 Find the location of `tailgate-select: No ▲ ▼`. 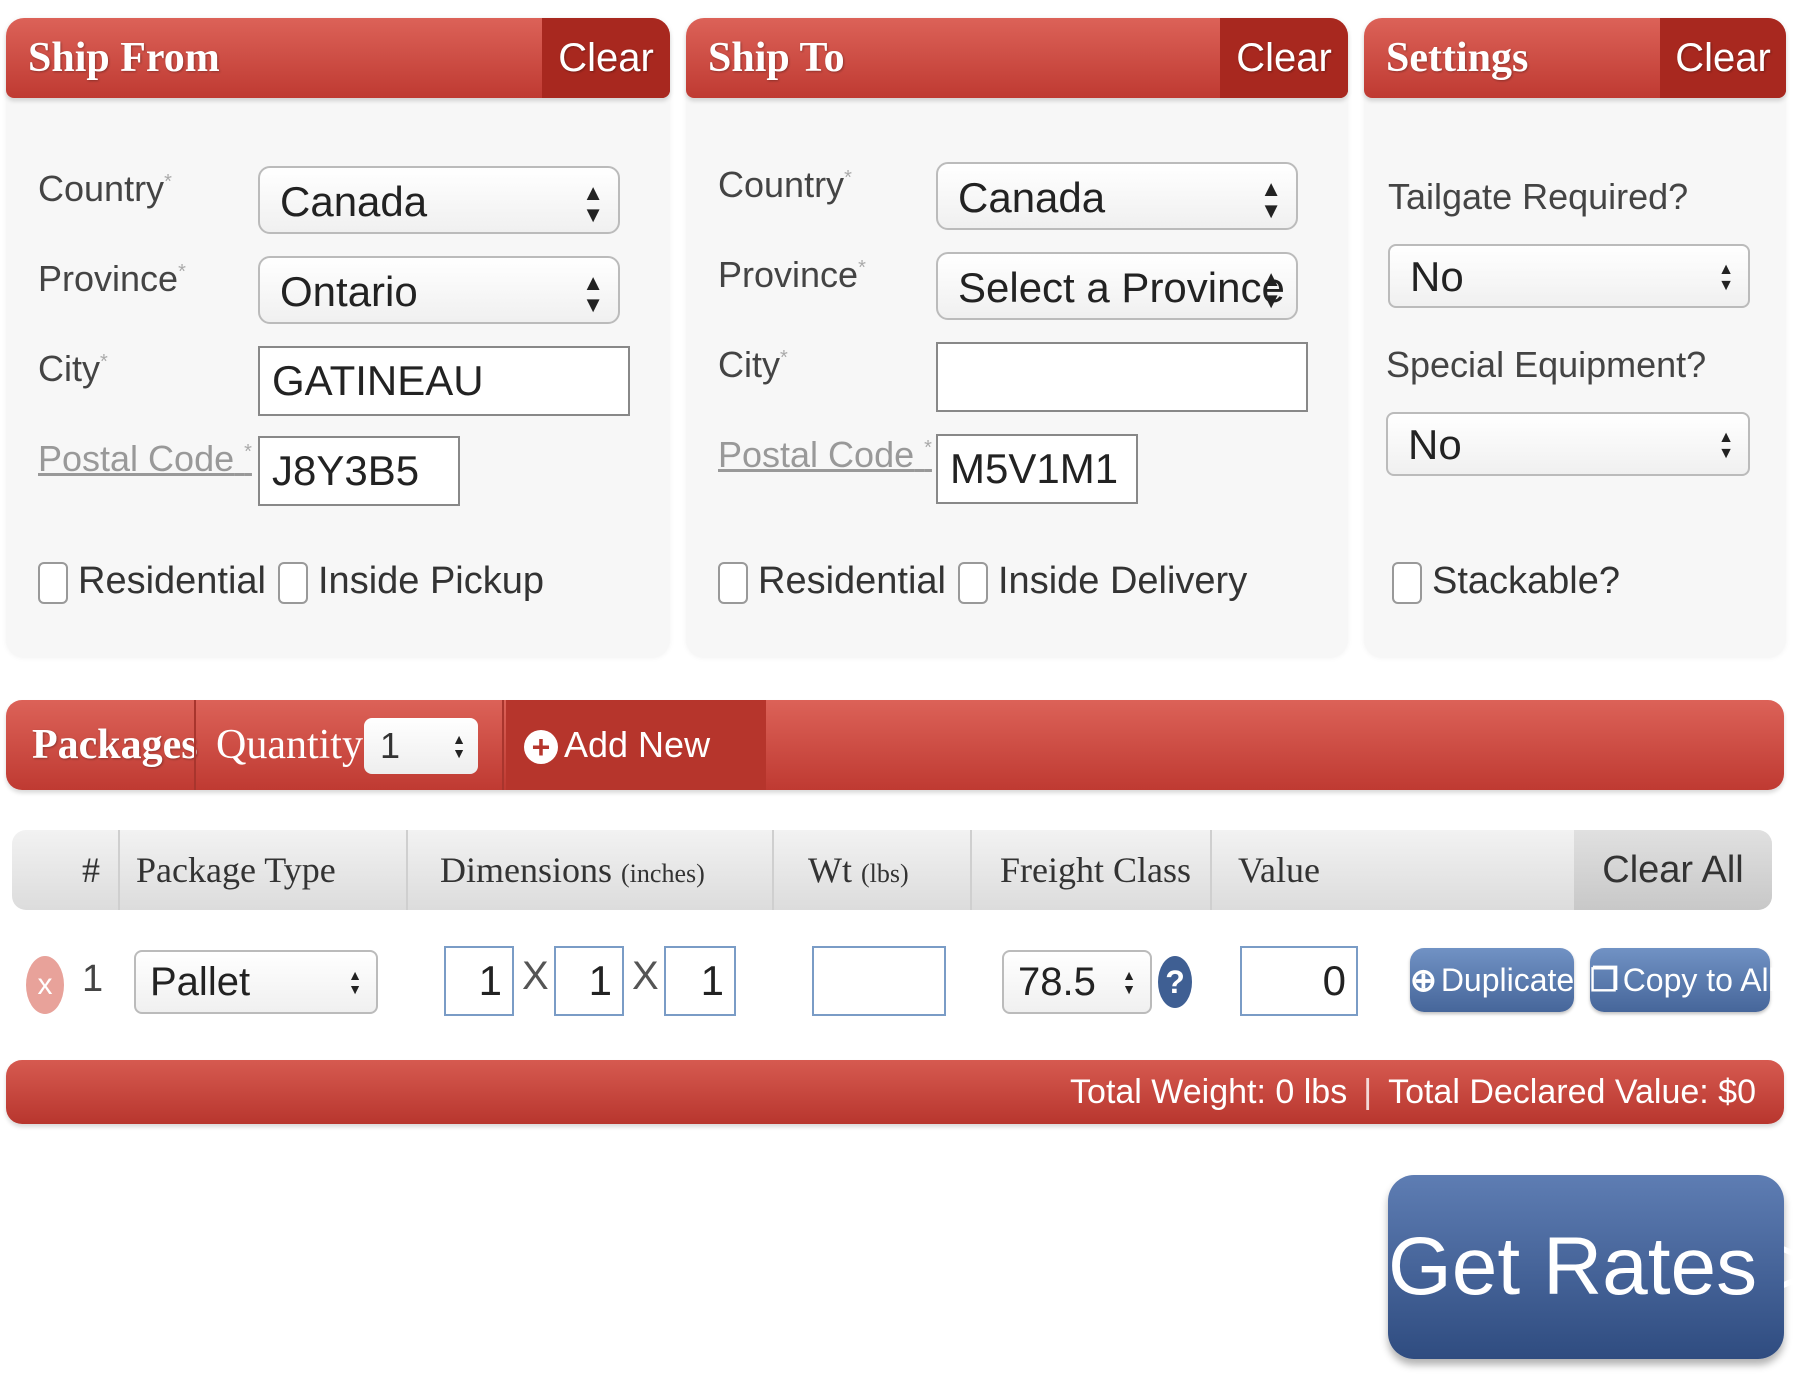

tailgate-select: No ▲ ▼ is located at coordinates (1569, 276).